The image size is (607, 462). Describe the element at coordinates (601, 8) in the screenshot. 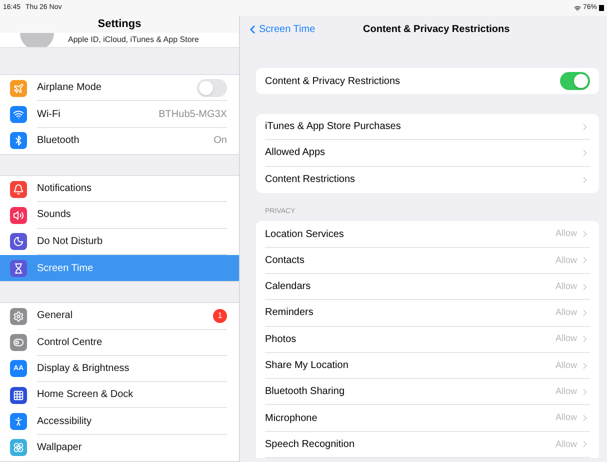

I see `battery-icon` at that location.